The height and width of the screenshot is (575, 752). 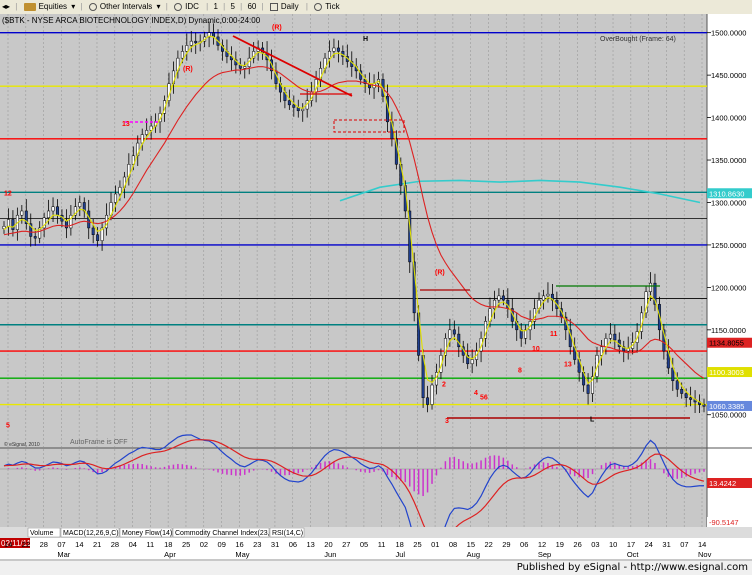 What do you see at coordinates (484, 397) in the screenshot?
I see `setup-marker: 56` at bounding box center [484, 397].